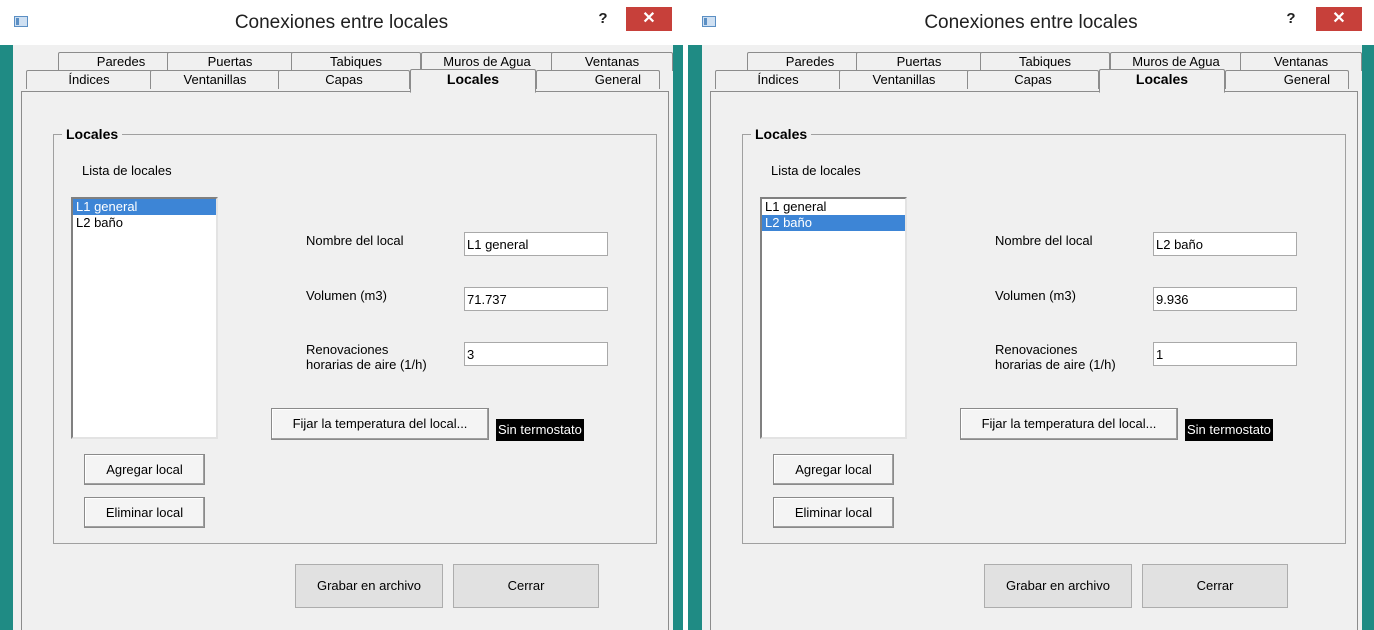 This screenshot has width=1374, height=630. I want to click on volume-field: 9.936, so click(1225, 299).